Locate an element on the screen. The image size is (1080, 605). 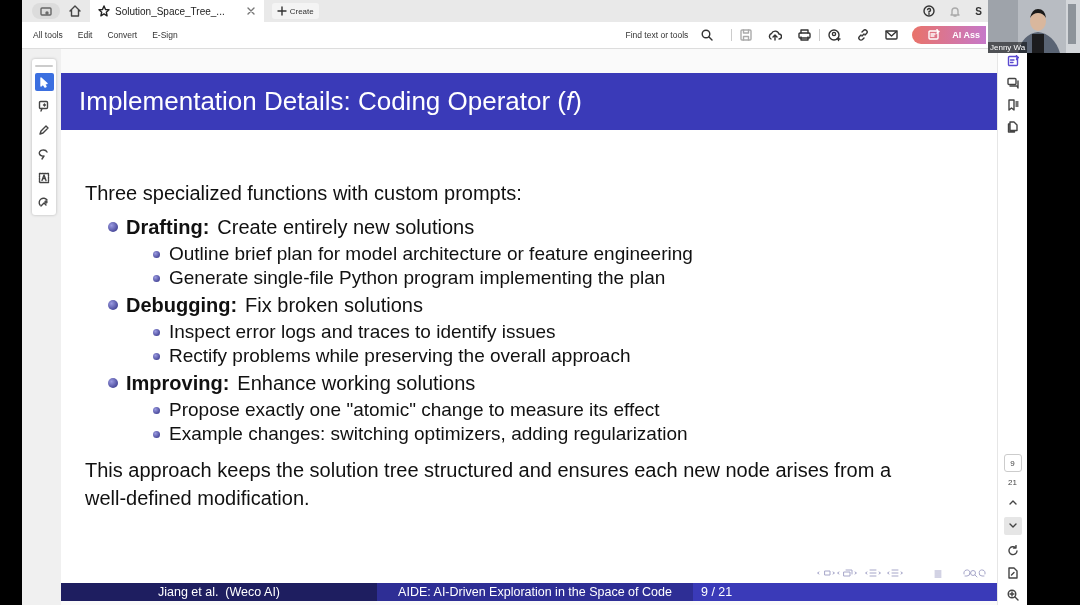
participant-name: Jenny Wa is located at coordinates (1008, 47).